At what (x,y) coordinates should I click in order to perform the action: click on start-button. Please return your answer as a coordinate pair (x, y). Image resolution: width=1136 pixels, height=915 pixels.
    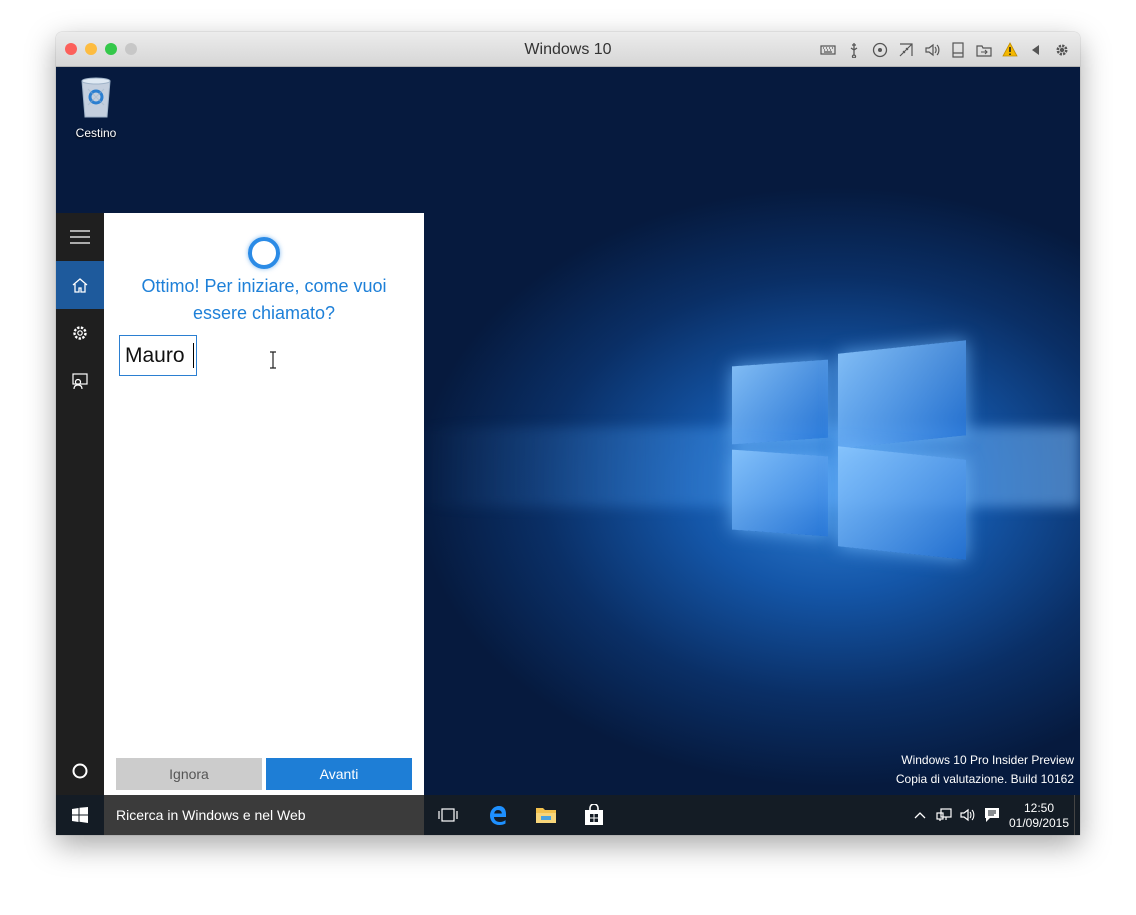
    Looking at the image, I should click on (80, 815).